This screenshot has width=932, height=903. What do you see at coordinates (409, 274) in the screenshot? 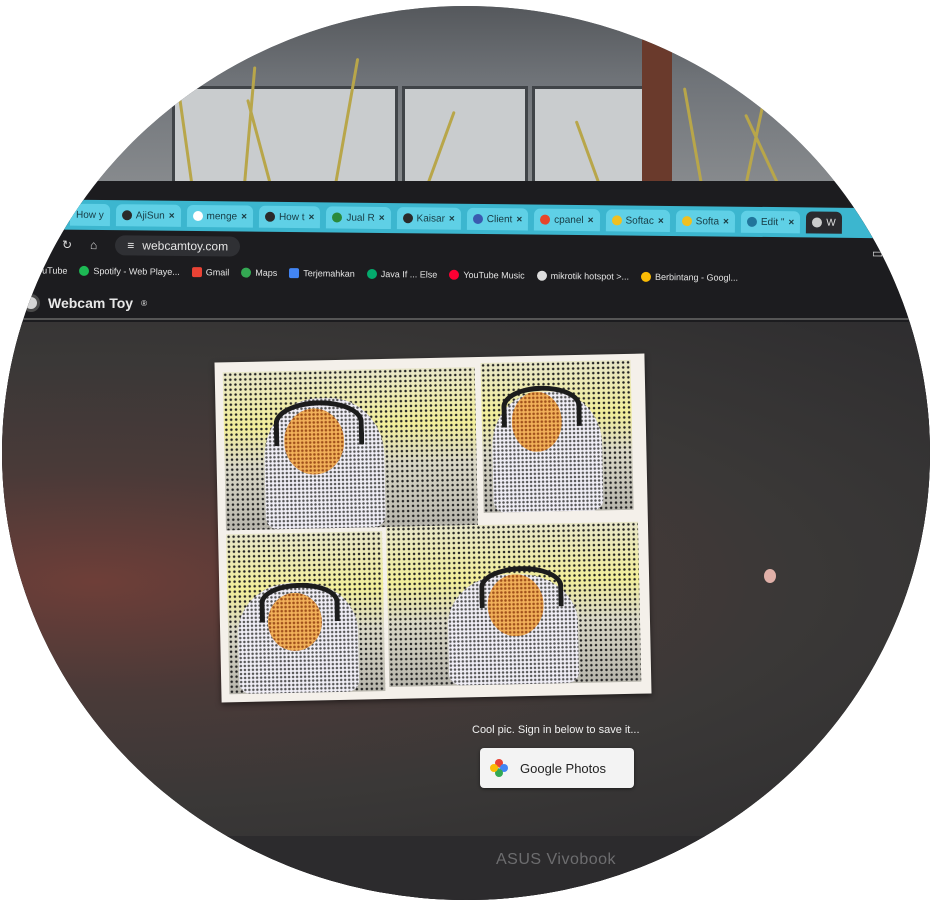
I see `bookmark-label: Java If ... Else` at bounding box center [409, 274].